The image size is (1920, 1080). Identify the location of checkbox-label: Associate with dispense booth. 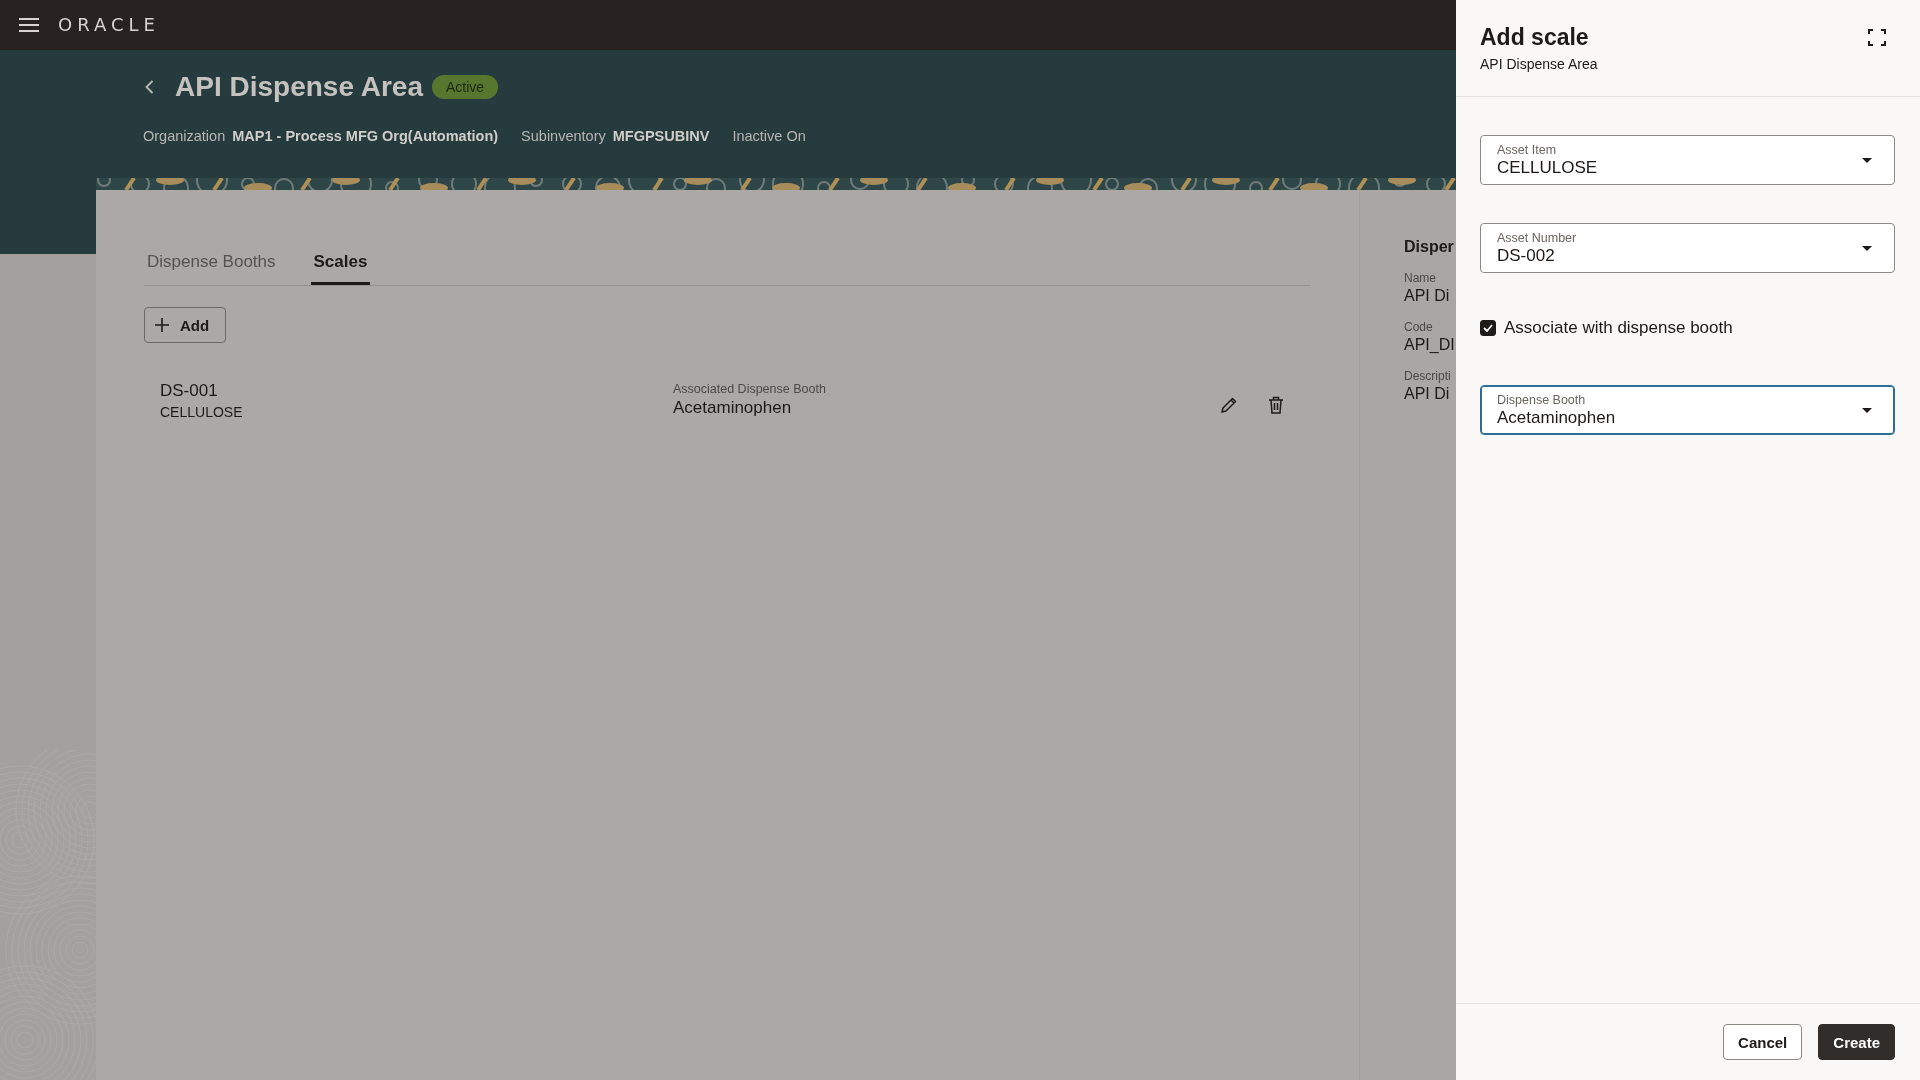
(1618, 328).